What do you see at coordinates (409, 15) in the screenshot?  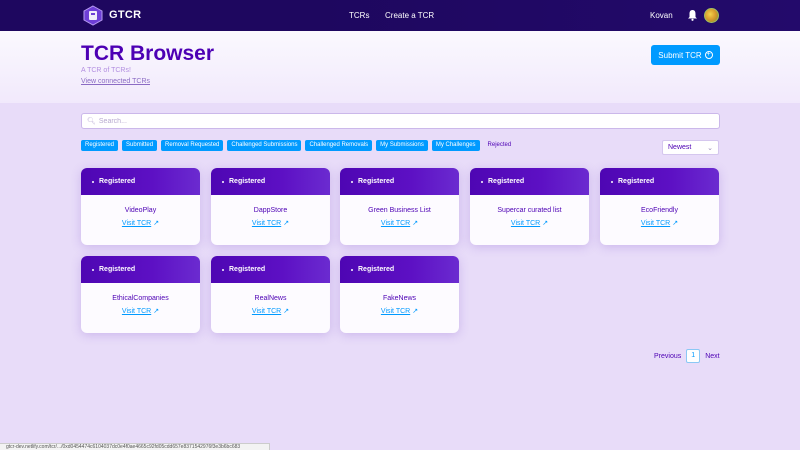 I see `nav-link-create-tcr: Create a TCR` at bounding box center [409, 15].